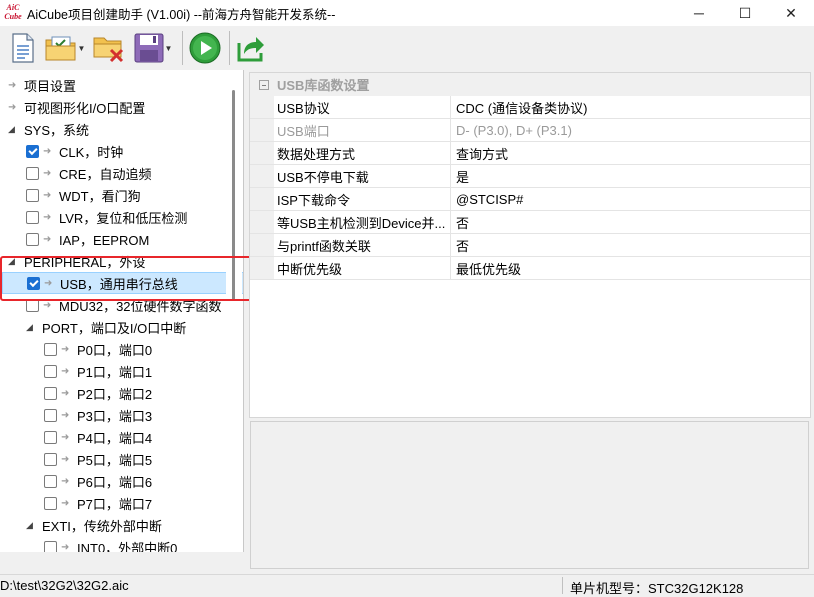  What do you see at coordinates (323, 85) in the screenshot?
I see `property-group-title: USB库函数设置` at bounding box center [323, 85].